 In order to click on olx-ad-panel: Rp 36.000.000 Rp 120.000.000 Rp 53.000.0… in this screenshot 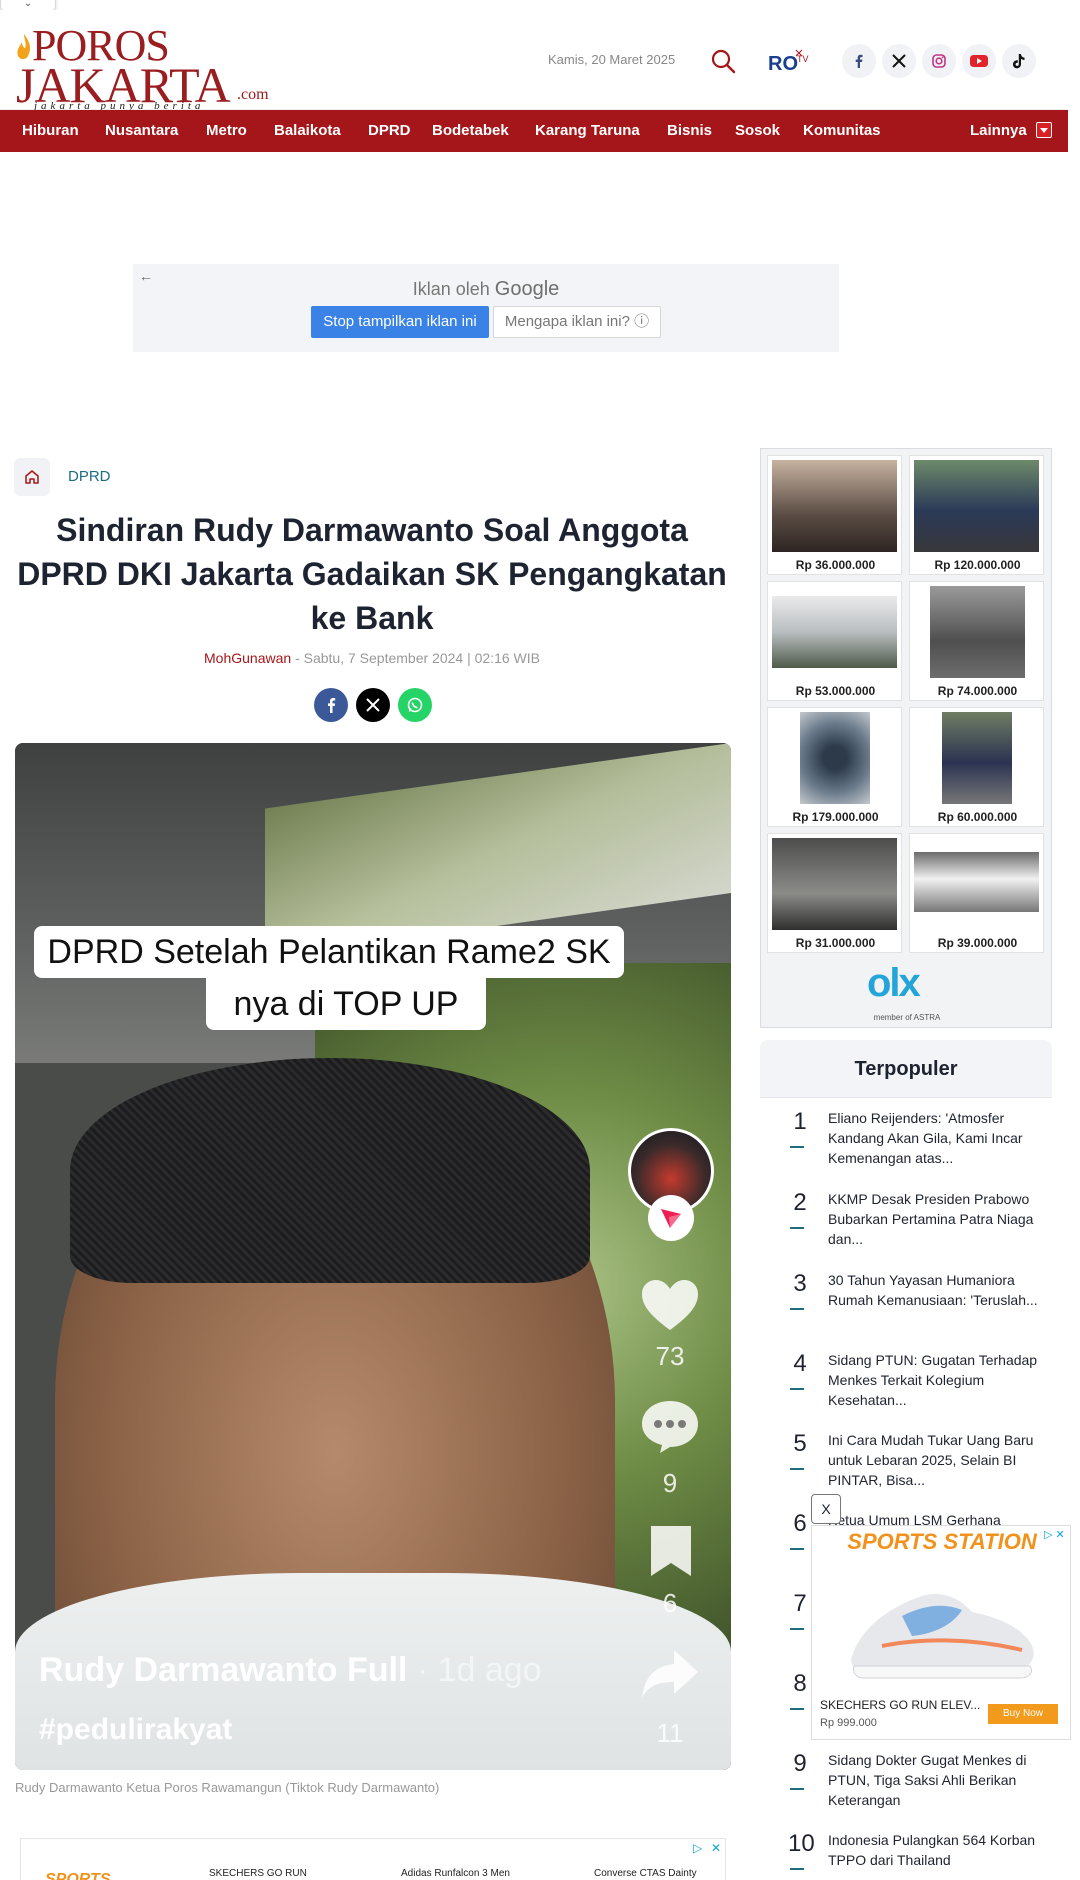, I will do `click(906, 738)`.